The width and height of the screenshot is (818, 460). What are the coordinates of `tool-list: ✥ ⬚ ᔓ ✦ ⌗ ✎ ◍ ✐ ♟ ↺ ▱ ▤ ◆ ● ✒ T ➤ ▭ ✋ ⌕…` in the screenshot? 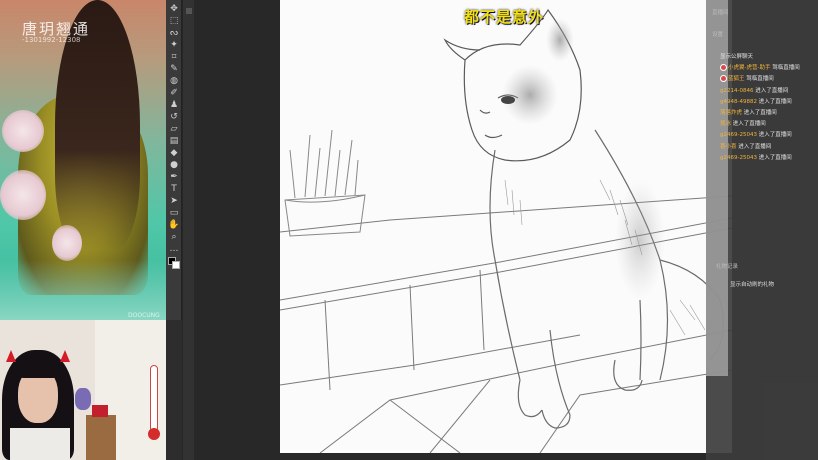 It's located at (173, 127).